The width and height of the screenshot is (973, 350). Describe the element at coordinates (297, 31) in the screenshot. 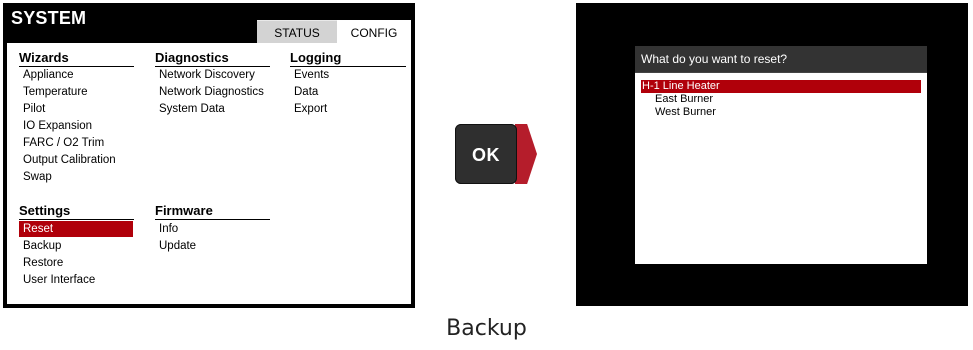

I see `tab-status: STATUS` at that location.